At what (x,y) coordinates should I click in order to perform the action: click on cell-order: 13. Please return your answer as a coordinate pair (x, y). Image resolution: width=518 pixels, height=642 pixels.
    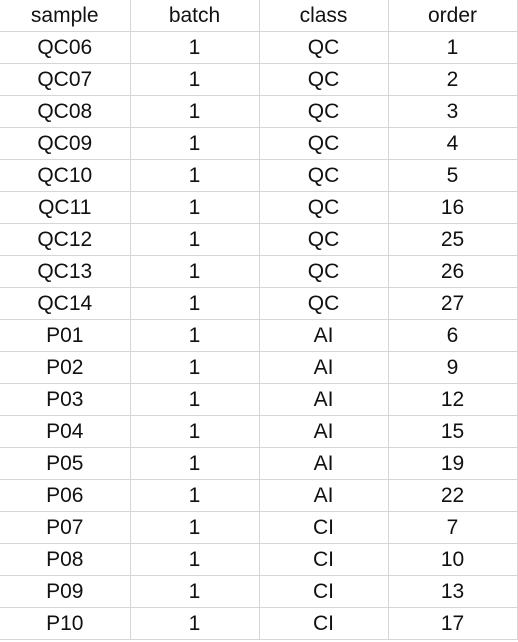
    Looking at the image, I should click on (453, 591).